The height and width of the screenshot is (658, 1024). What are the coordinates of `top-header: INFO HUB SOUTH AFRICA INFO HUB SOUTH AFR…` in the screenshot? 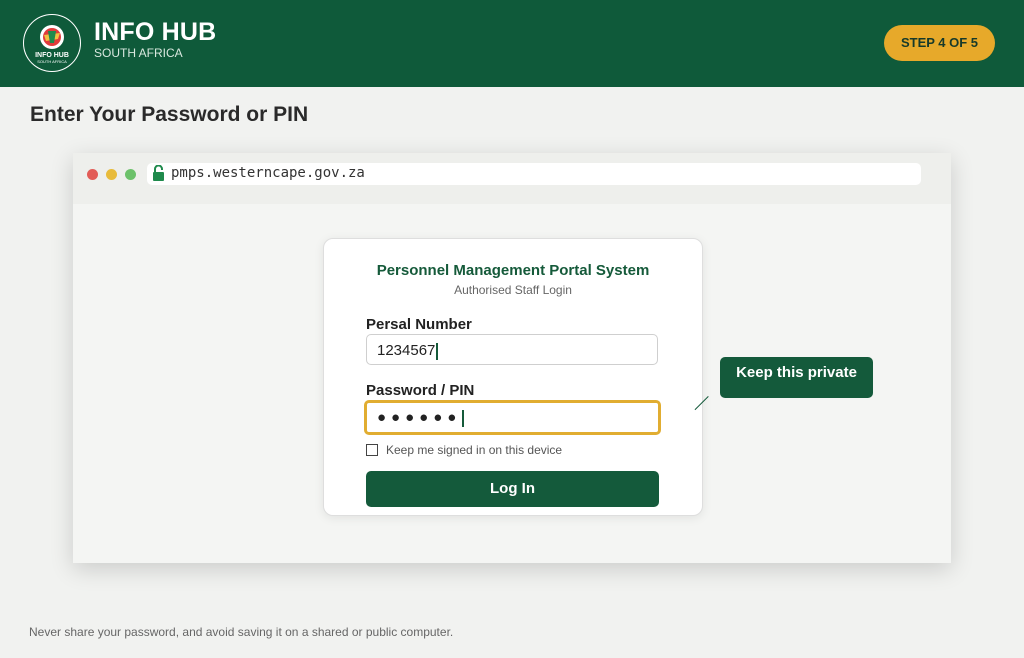 It's located at (512, 43).